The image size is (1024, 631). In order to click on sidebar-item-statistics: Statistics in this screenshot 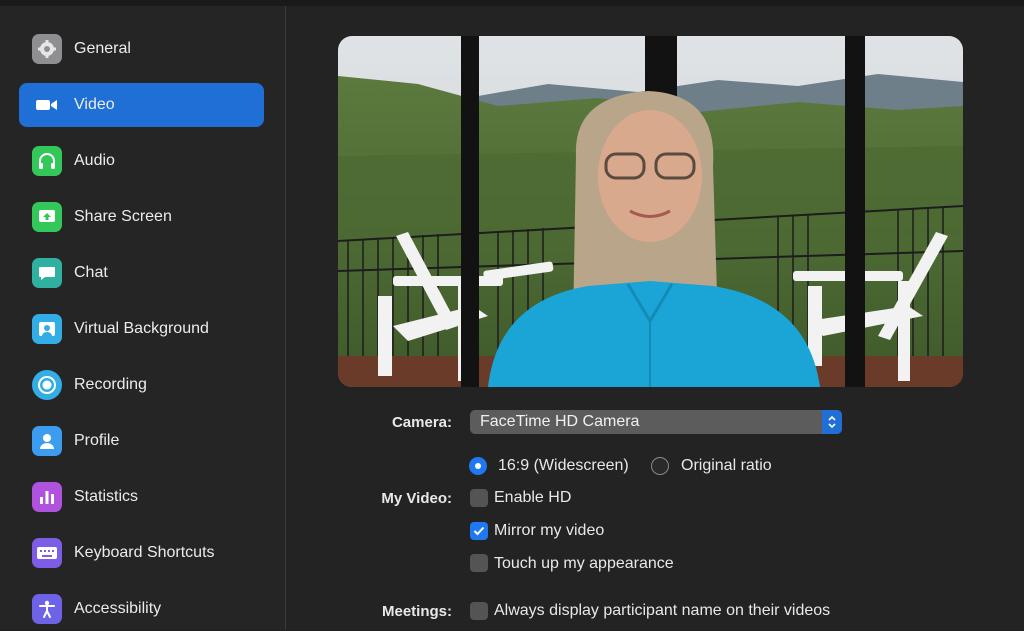, I will do `click(141, 497)`.